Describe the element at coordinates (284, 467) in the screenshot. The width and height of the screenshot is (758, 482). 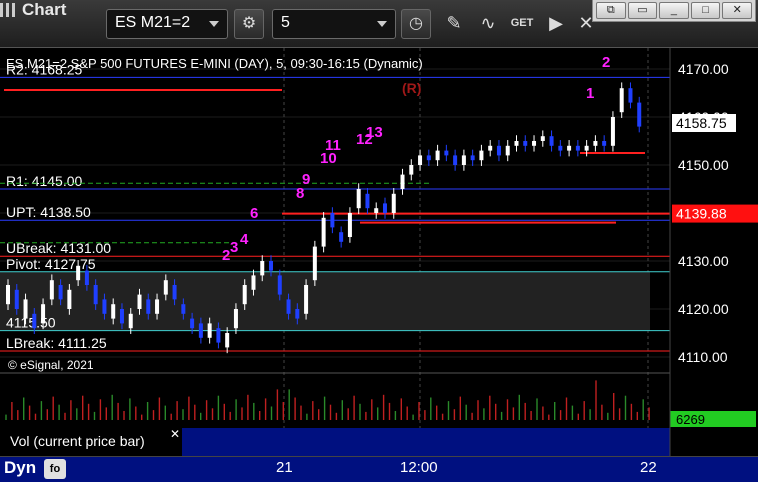
I see `x-tick-label: 21` at that location.